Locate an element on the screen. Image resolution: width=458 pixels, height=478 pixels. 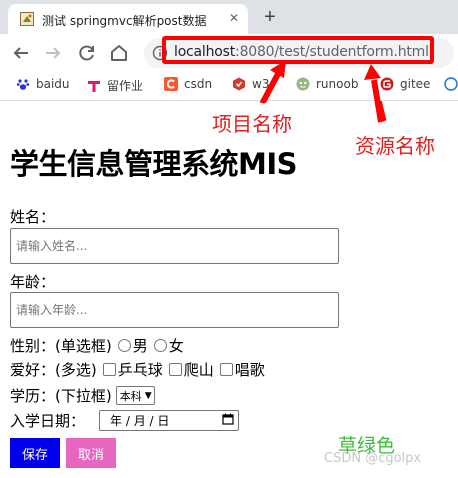
url-text: localhost:8080/test/studentform.html is located at coordinates (301, 52).